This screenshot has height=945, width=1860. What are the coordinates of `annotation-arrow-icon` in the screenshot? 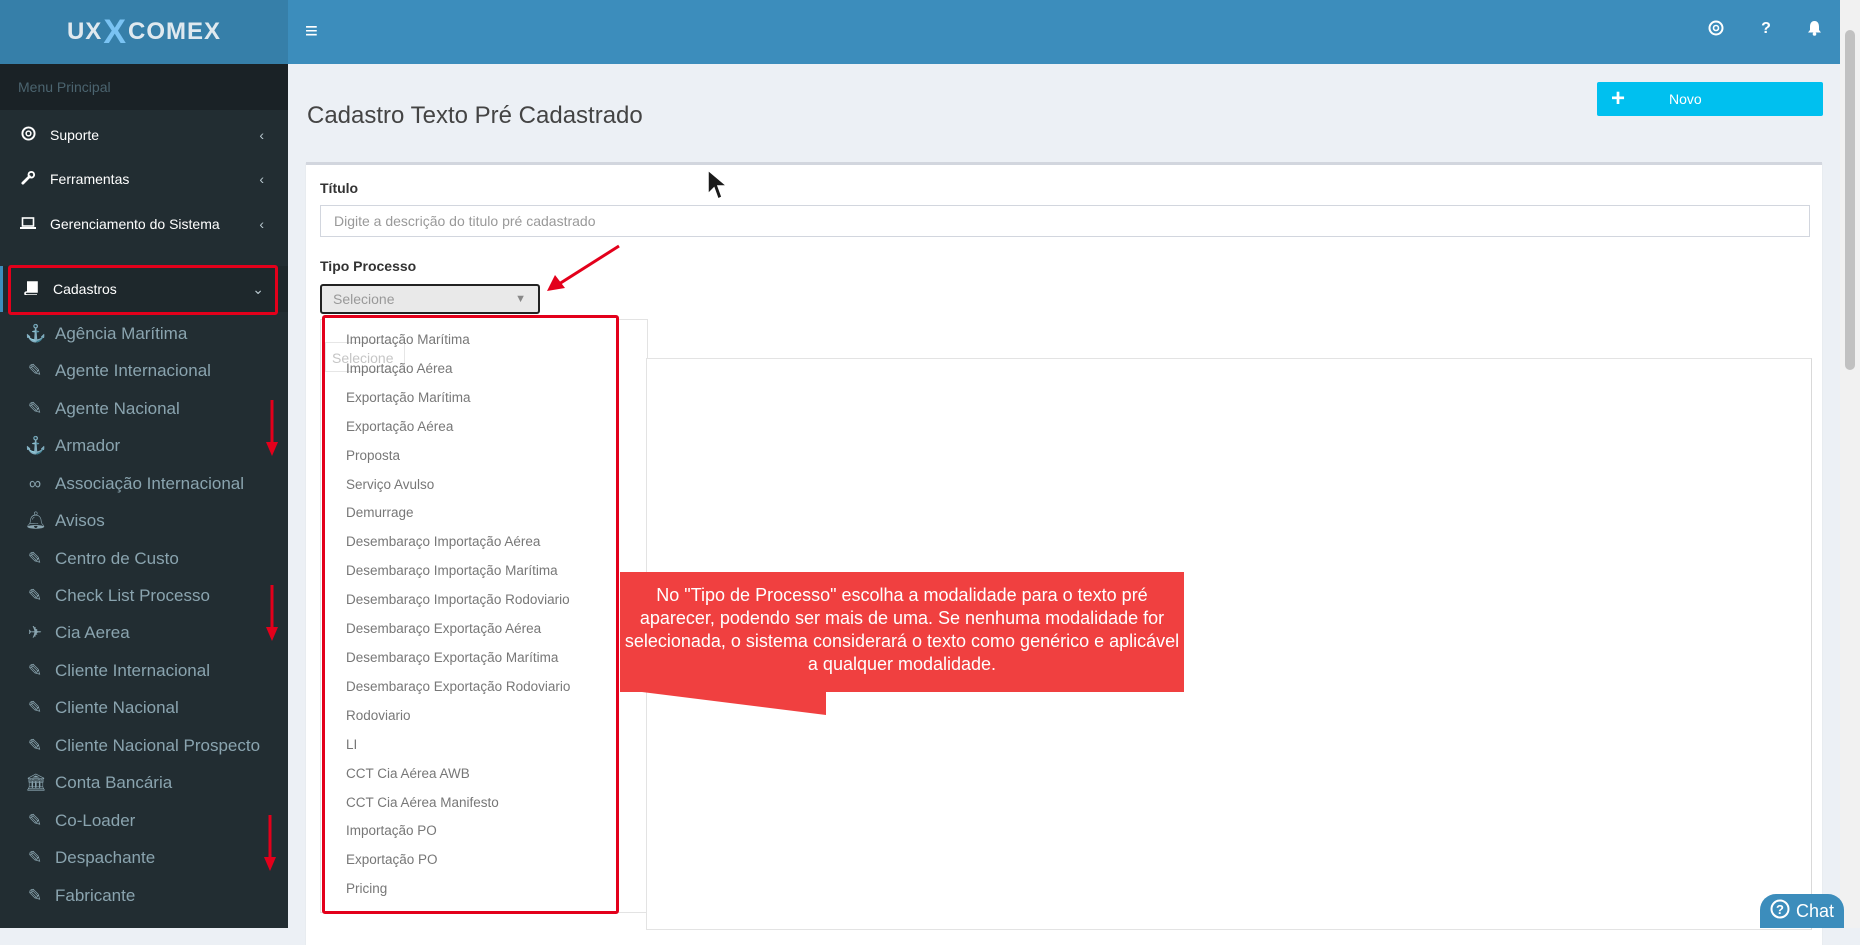 It's located at (583, 267).